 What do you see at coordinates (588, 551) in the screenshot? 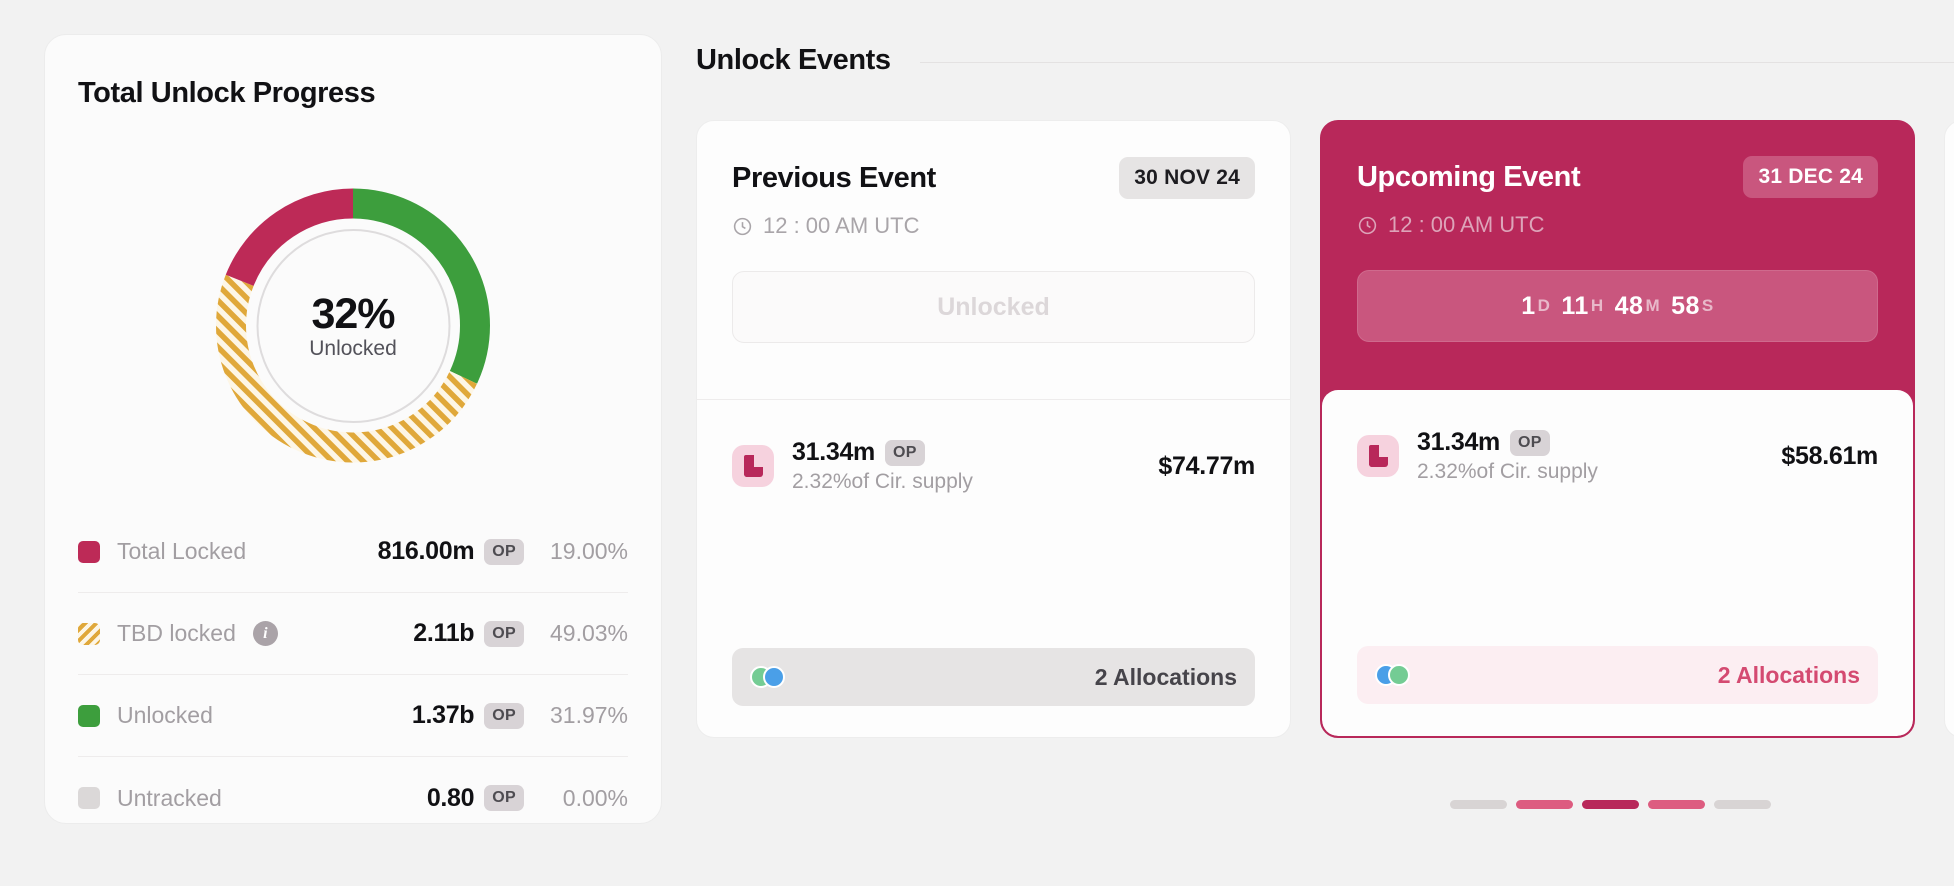
I see `legend-percent: 19.00%` at bounding box center [588, 551].